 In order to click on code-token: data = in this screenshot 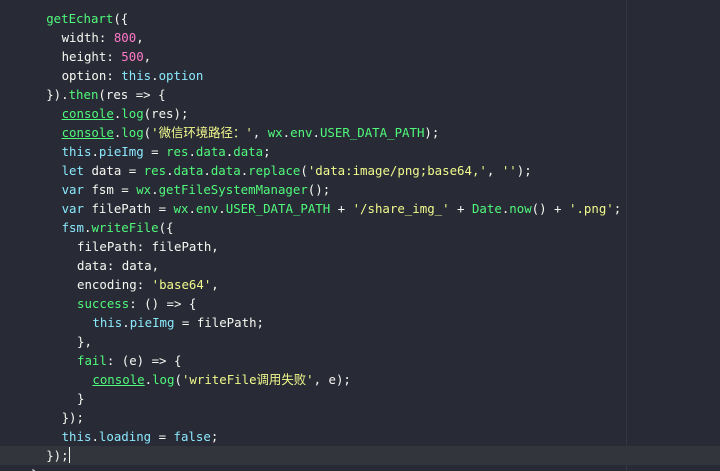, I will do `click(113, 170)`.